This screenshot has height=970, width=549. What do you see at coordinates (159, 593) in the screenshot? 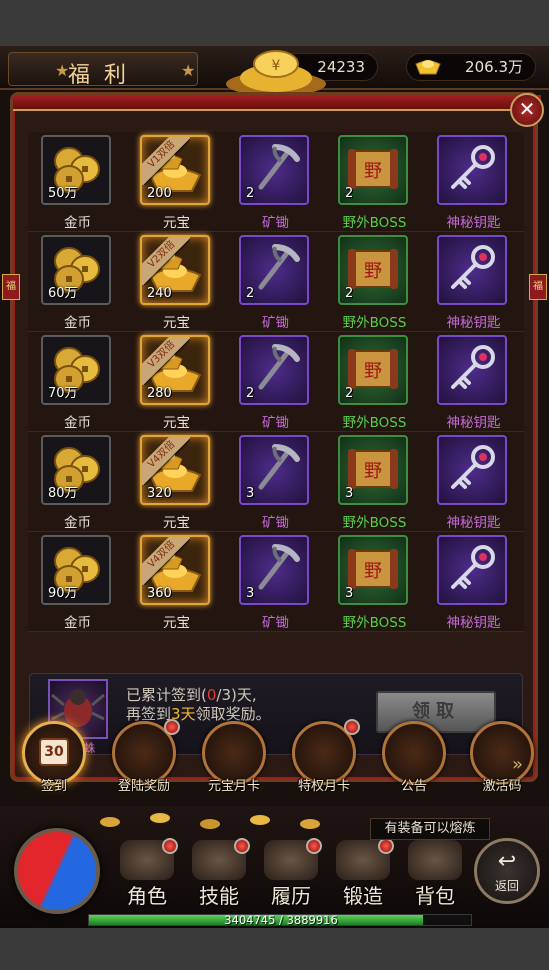
I see `reward-quantity: 360` at bounding box center [159, 593].